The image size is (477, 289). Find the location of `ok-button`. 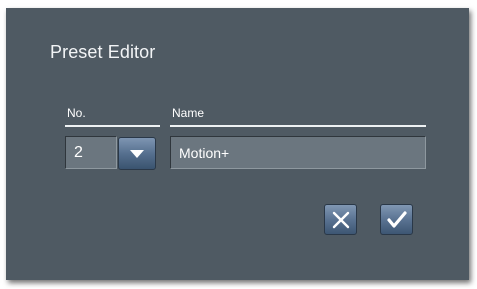

ok-button is located at coordinates (396, 219).